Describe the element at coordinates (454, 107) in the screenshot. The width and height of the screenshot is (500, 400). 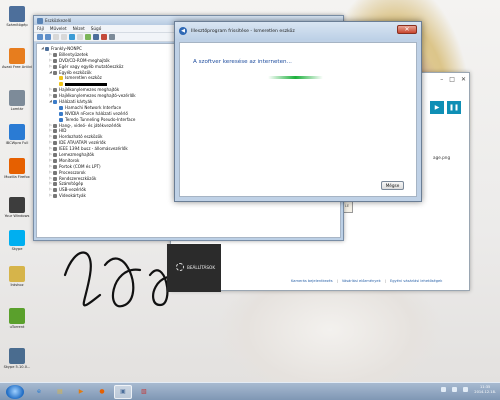
I see `pause-icon: ❚❚` at that location.